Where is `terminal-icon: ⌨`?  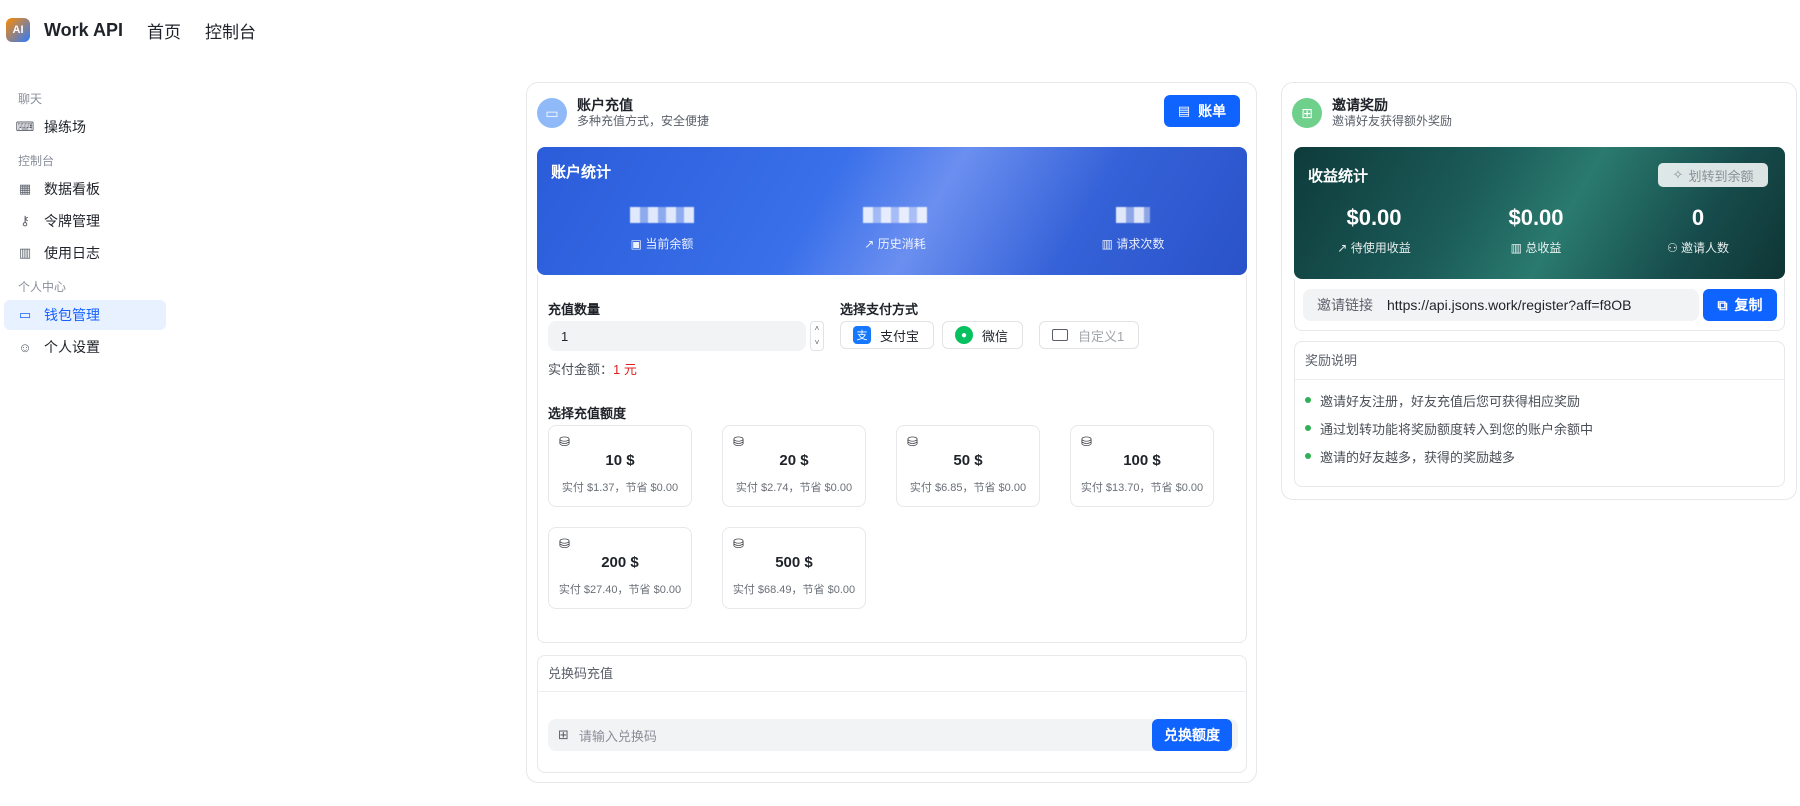
terminal-icon: ⌨ is located at coordinates (25, 126).